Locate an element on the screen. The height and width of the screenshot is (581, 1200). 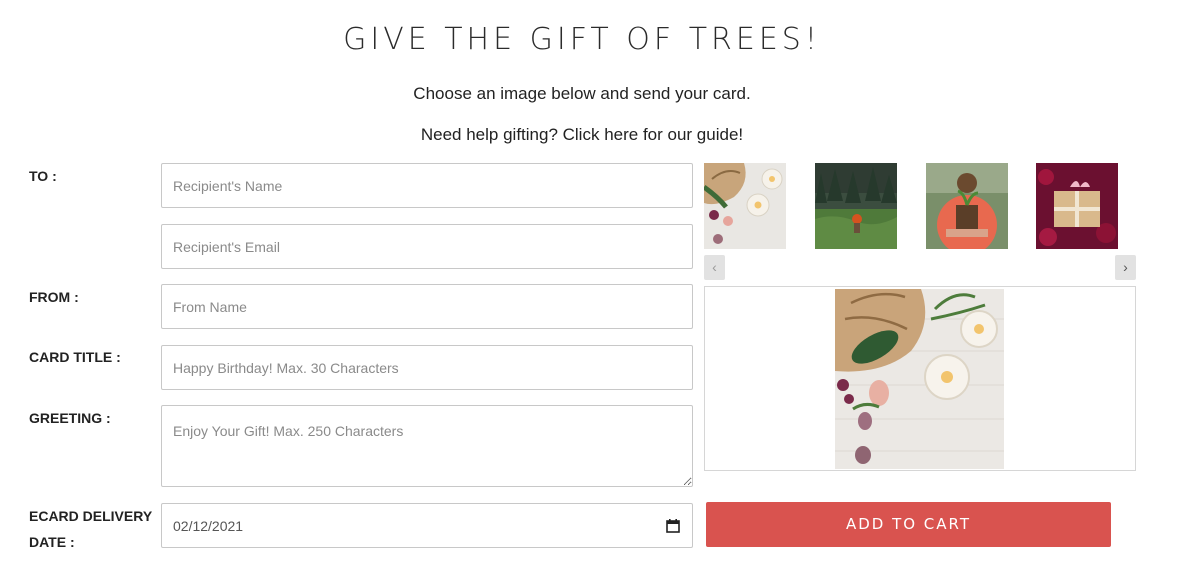
page-title: GIVE THE GIFT OF TREES! is located at coordinates (582, 39).